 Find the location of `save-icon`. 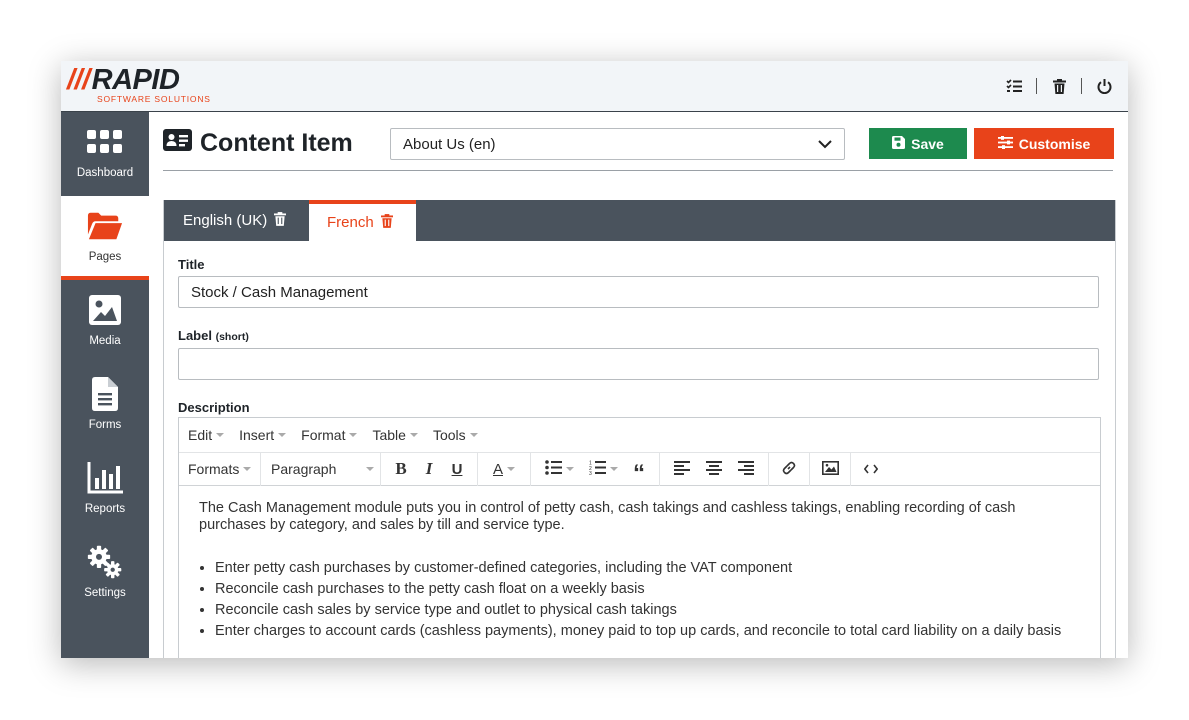

save-icon is located at coordinates (899, 143).